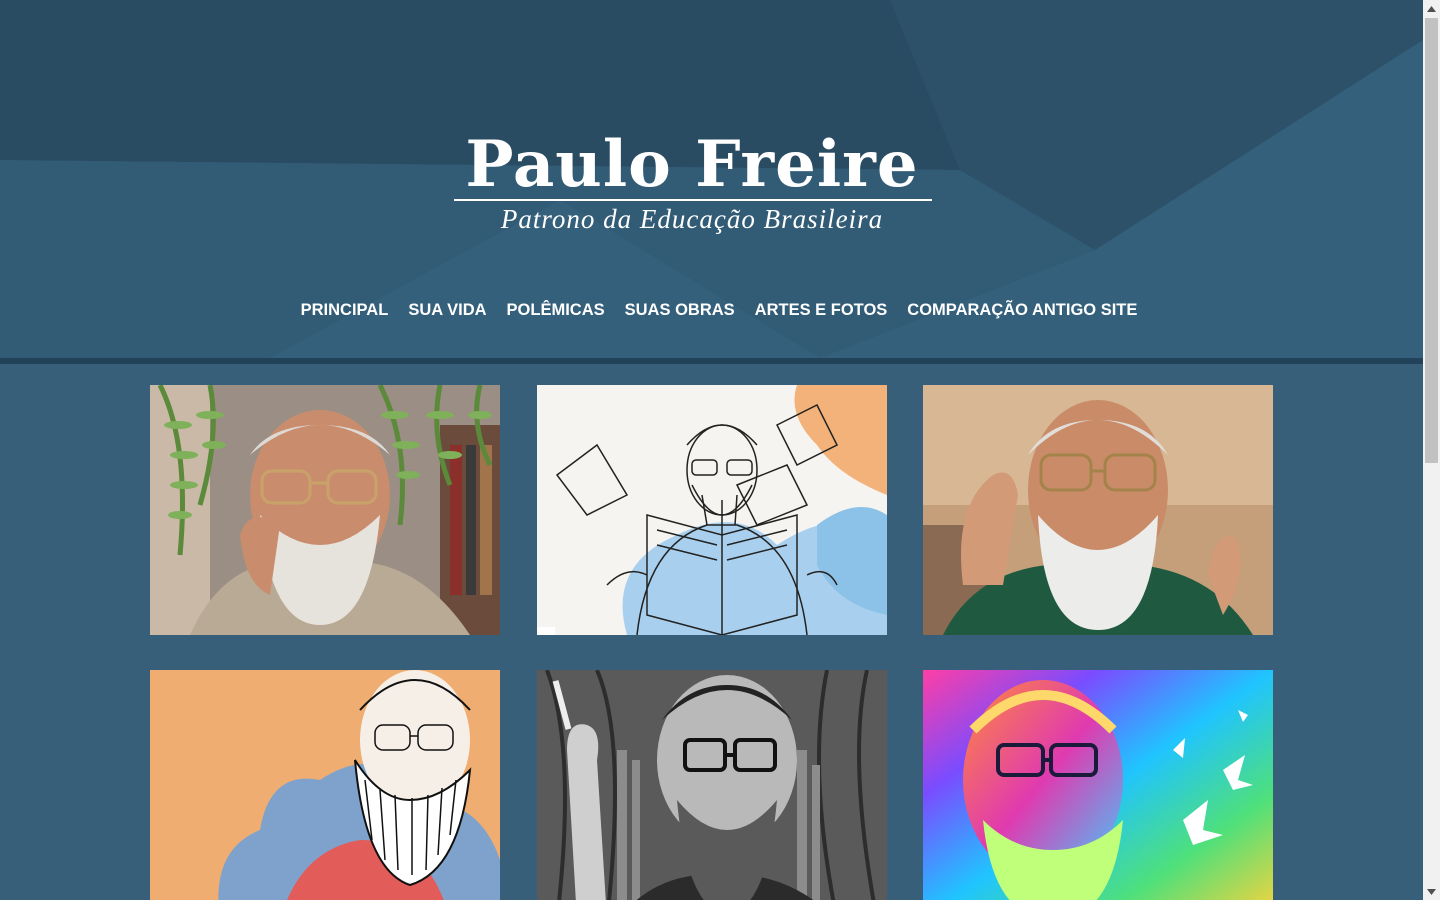 This screenshot has width=1440, height=900. What do you see at coordinates (711, 361) in the screenshot?
I see `header-divider` at bounding box center [711, 361].